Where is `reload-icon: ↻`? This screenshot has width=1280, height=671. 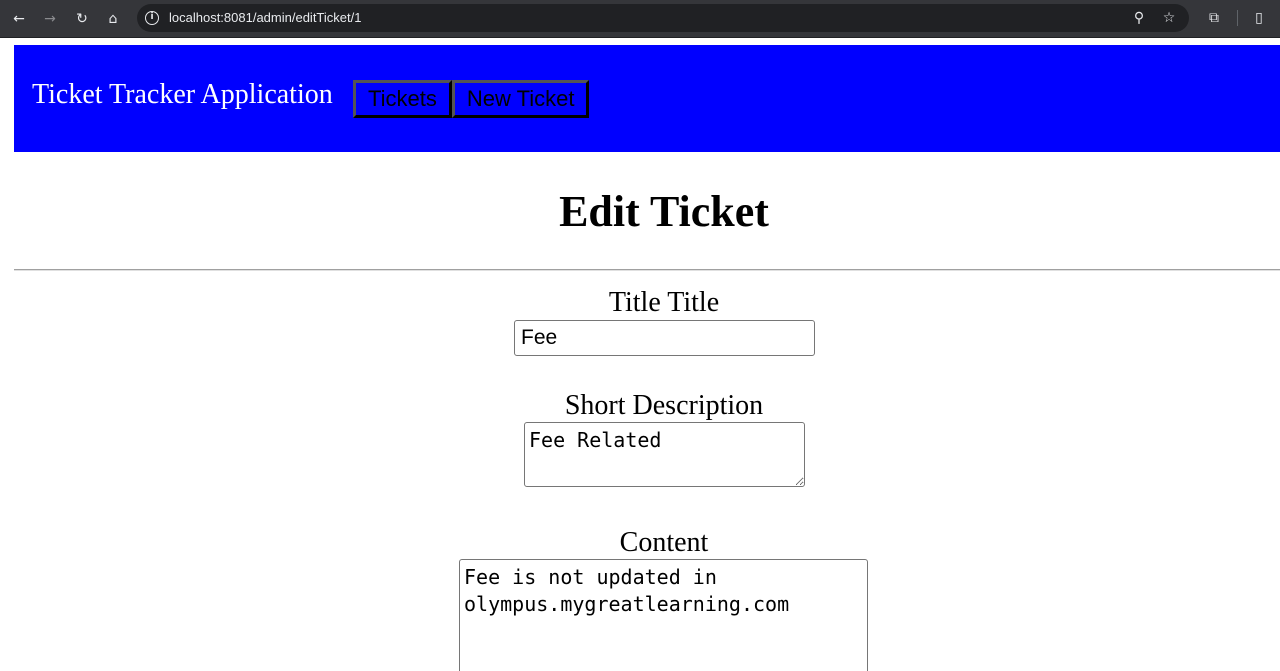
reload-icon: ↻ is located at coordinates (82, 19).